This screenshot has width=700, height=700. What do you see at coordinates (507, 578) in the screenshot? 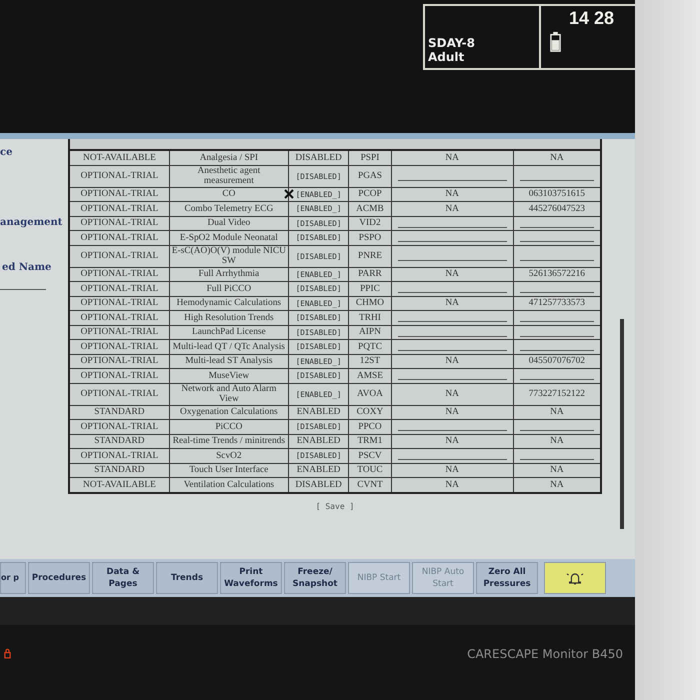
I see `menu-button: Zero All Pressures` at bounding box center [507, 578].